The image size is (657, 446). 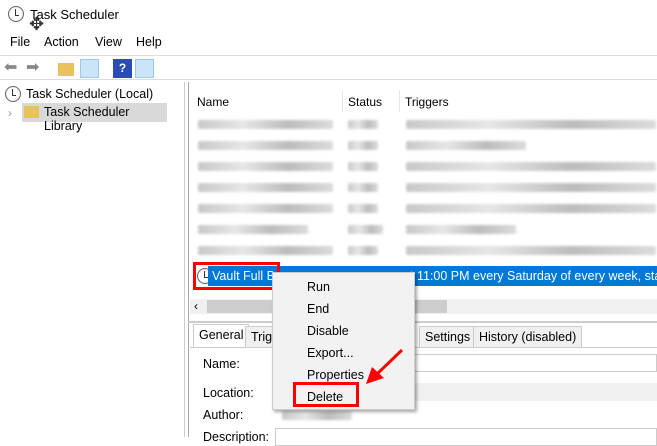 I want to click on menu-action: Action, so click(x=61, y=42).